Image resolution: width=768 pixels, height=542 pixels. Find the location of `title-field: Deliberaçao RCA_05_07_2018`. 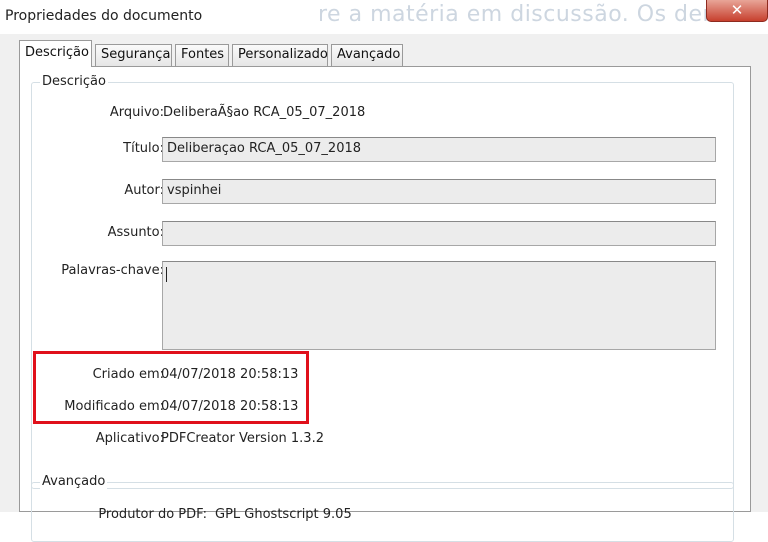

title-field: Deliberaçao RCA_05_07_2018 is located at coordinates (439, 149).